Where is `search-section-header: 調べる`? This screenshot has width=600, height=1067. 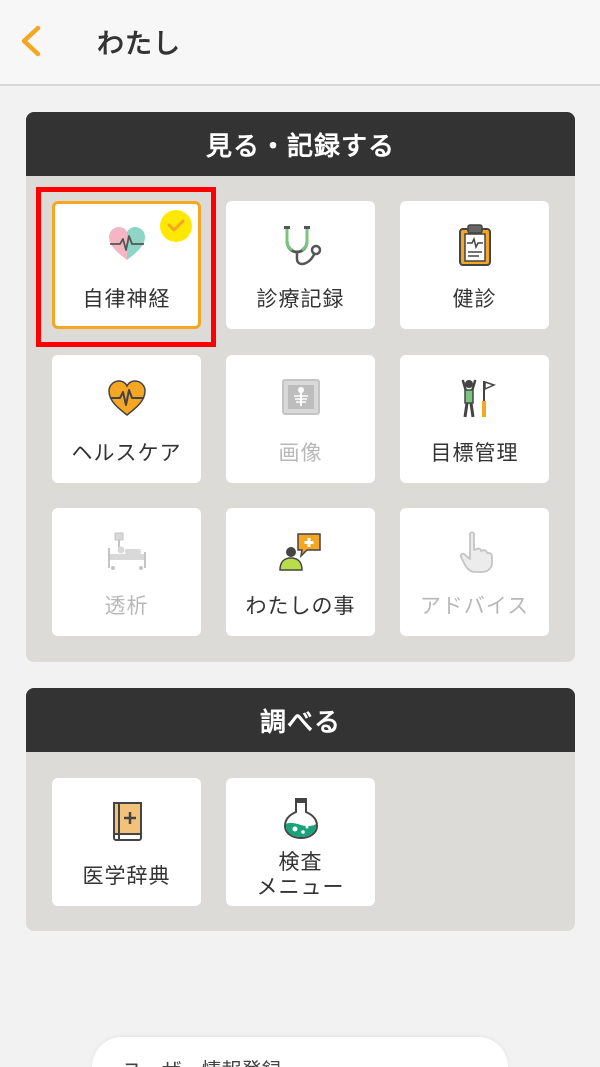 search-section-header: 調べる is located at coordinates (300, 720).